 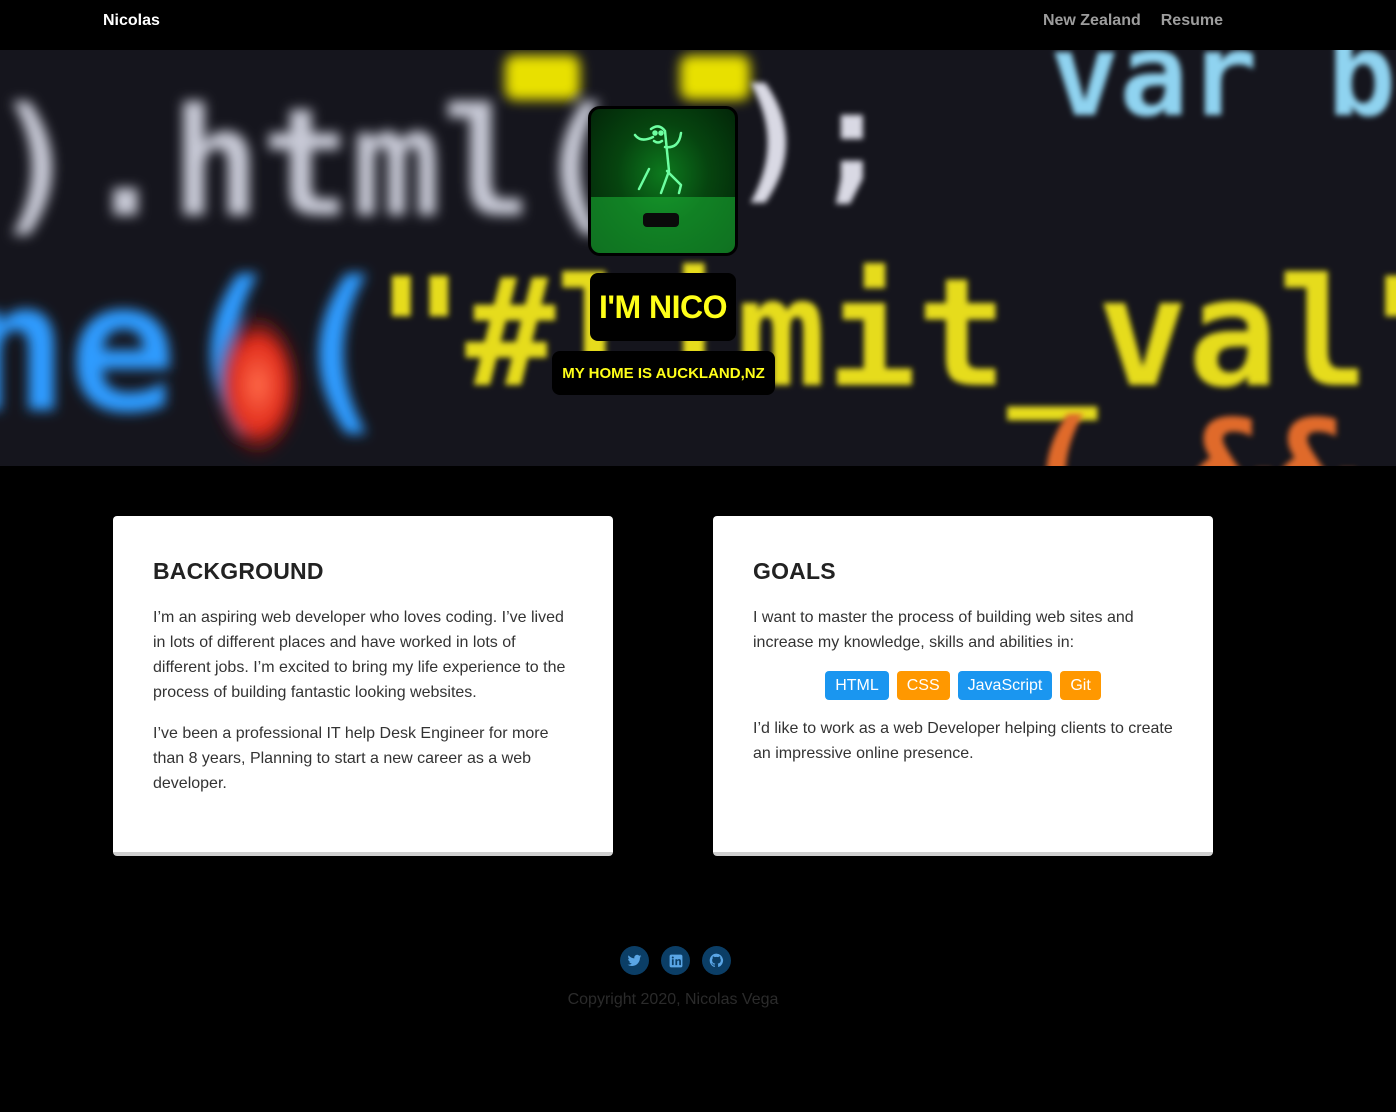 What do you see at coordinates (196, 348) in the screenshot?
I see `svg-text: ne((` at bounding box center [196, 348].